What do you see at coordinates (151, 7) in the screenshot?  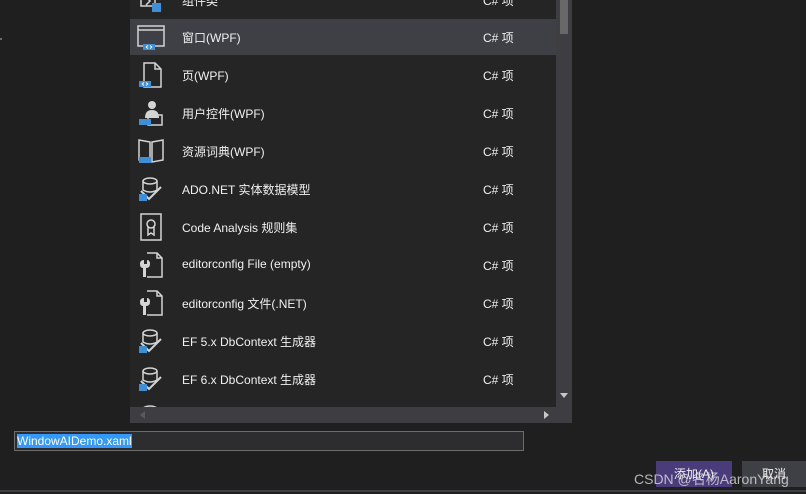 I see `component-class-icon` at bounding box center [151, 7].